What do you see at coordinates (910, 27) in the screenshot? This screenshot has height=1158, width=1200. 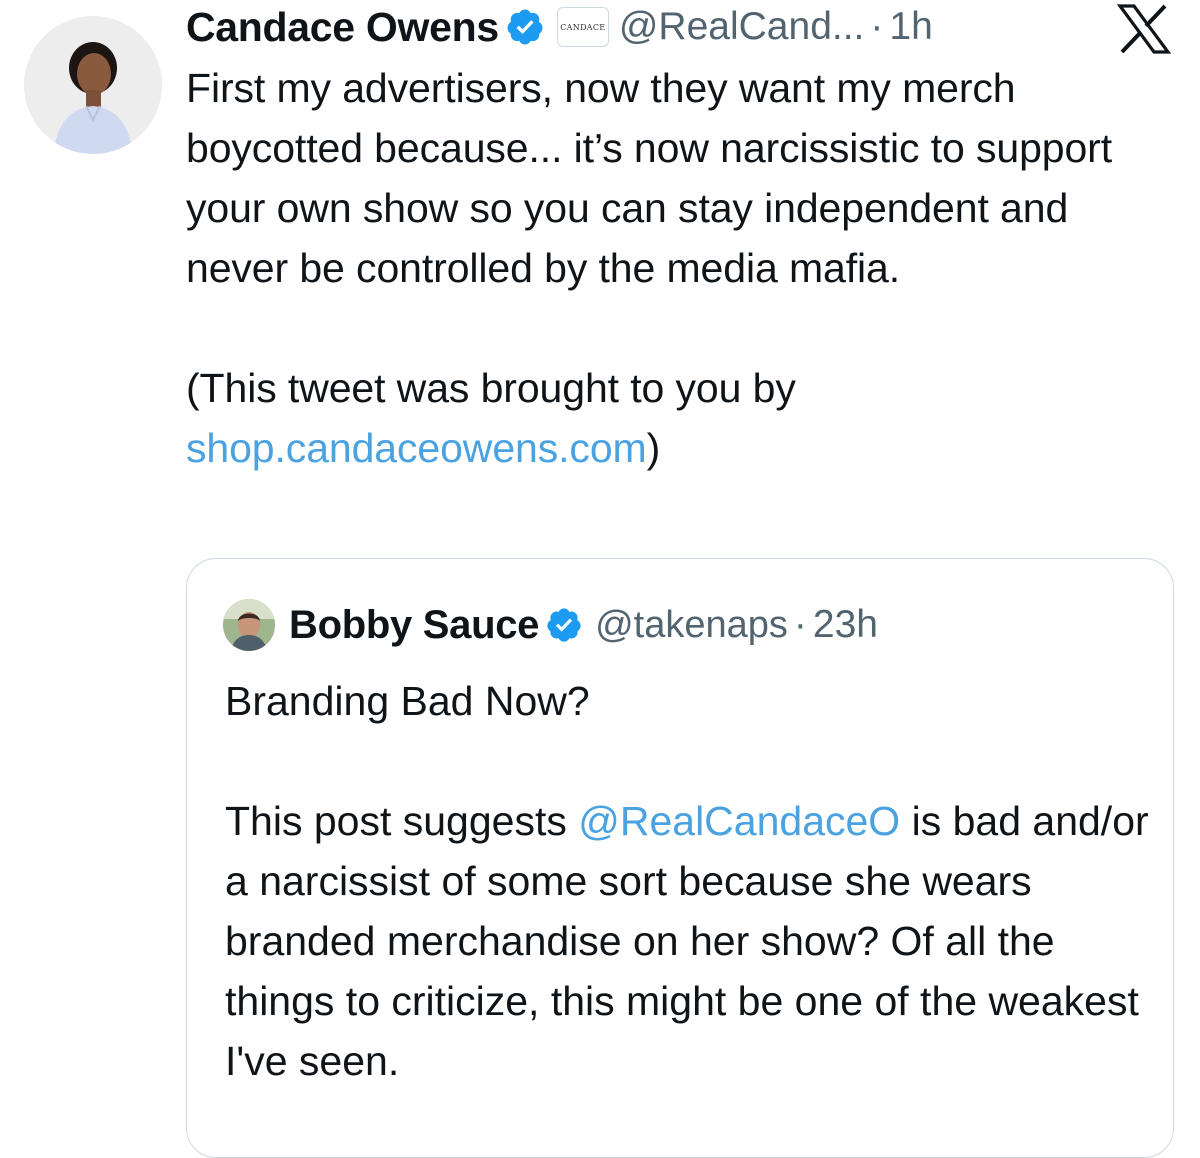 I see `tweet-timestamp: 1h` at bounding box center [910, 27].